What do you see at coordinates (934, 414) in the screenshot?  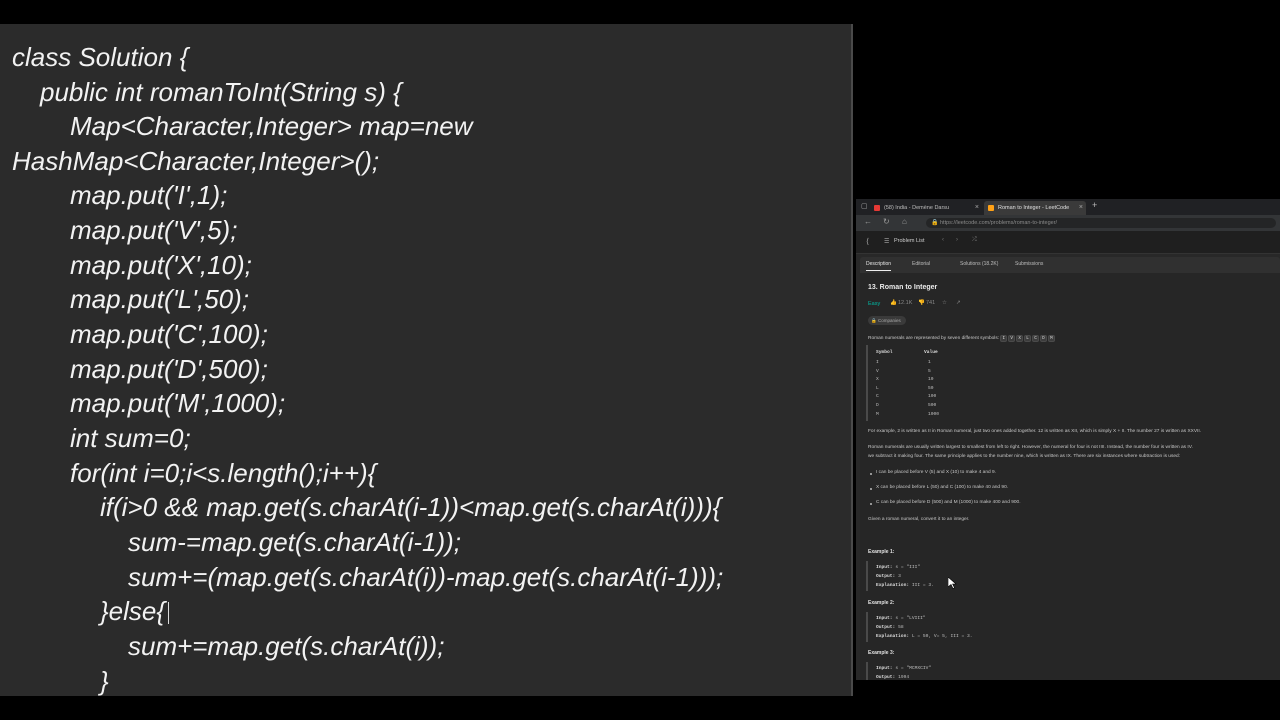 I see `table-cell: 1000` at bounding box center [934, 414].